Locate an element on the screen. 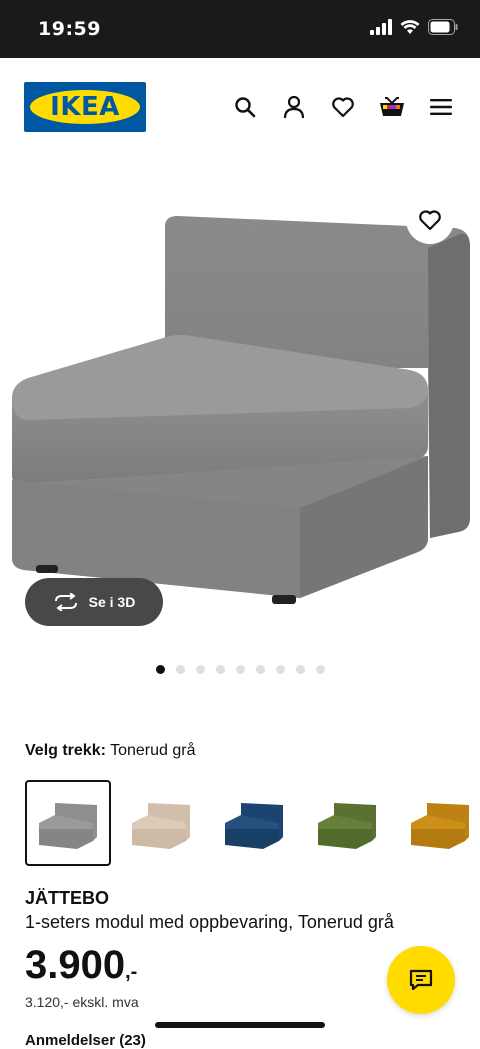 The height and width of the screenshot is (1049, 480). swatch-beige is located at coordinates (161, 823).